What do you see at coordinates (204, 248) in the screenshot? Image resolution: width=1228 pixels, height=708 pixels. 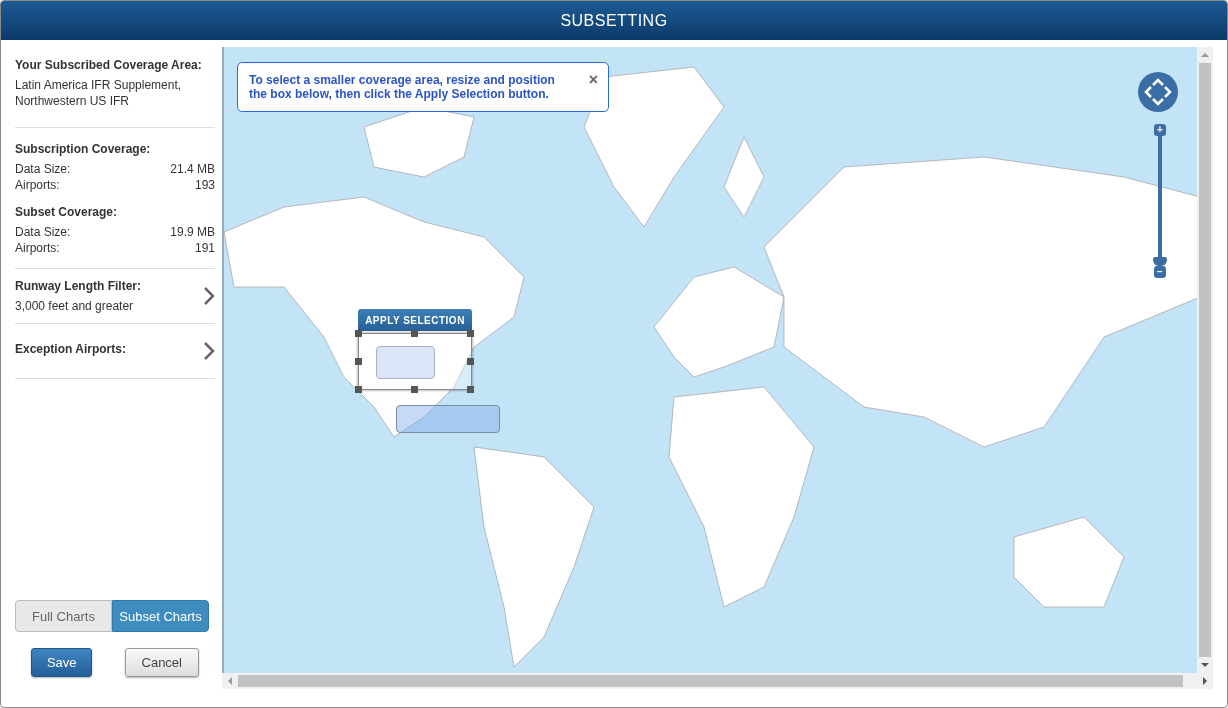 I see `stat-value: 191` at bounding box center [204, 248].